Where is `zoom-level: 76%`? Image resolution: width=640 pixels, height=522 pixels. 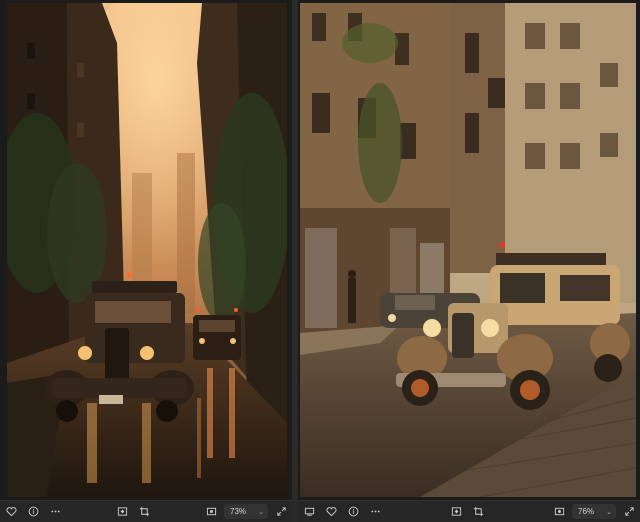 zoom-level: 76% is located at coordinates (586, 511).